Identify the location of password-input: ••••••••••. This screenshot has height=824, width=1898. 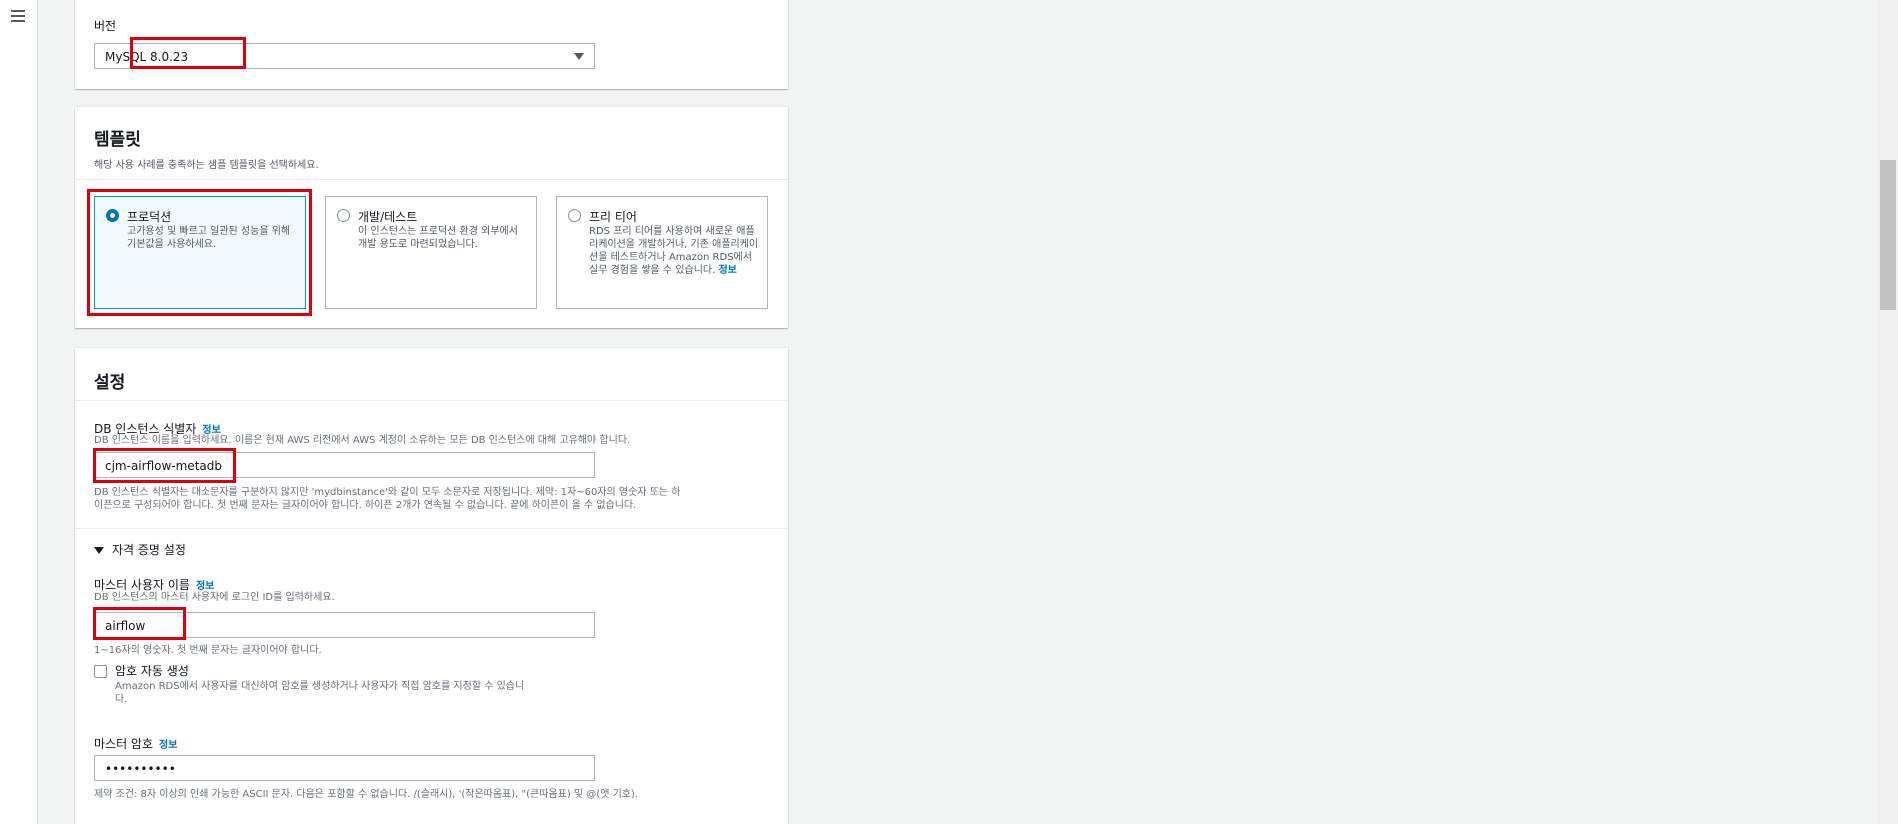
(344, 768).